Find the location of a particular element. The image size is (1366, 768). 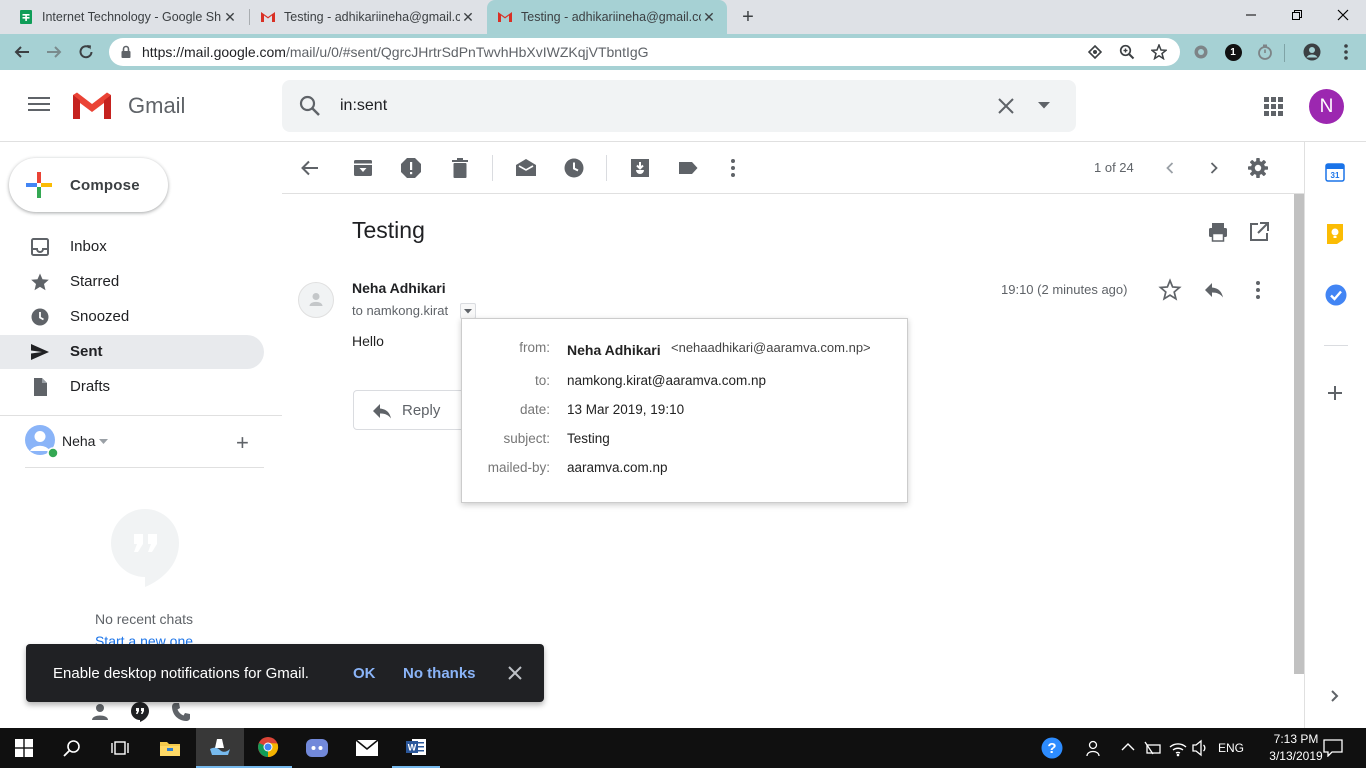

browser-menu-icon is located at coordinates (1346, 52).